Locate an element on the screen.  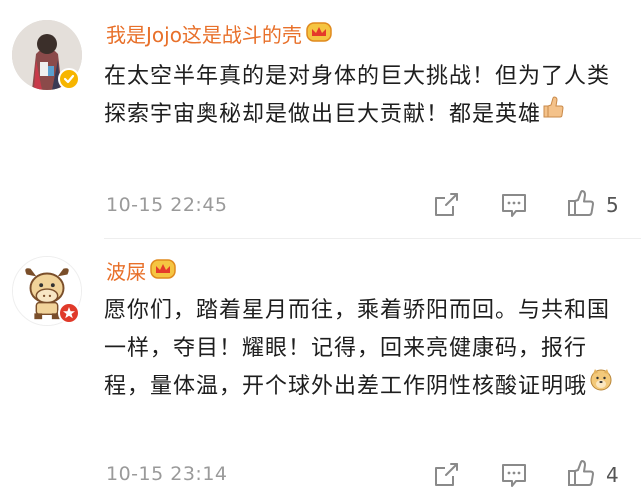
like-count: 4 is located at coordinates (612, 475).